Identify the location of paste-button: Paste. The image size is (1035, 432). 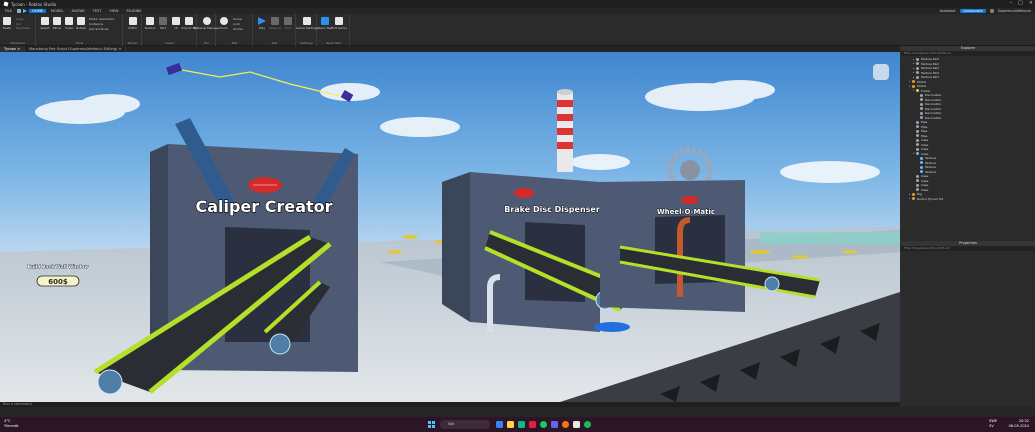
(7, 23).